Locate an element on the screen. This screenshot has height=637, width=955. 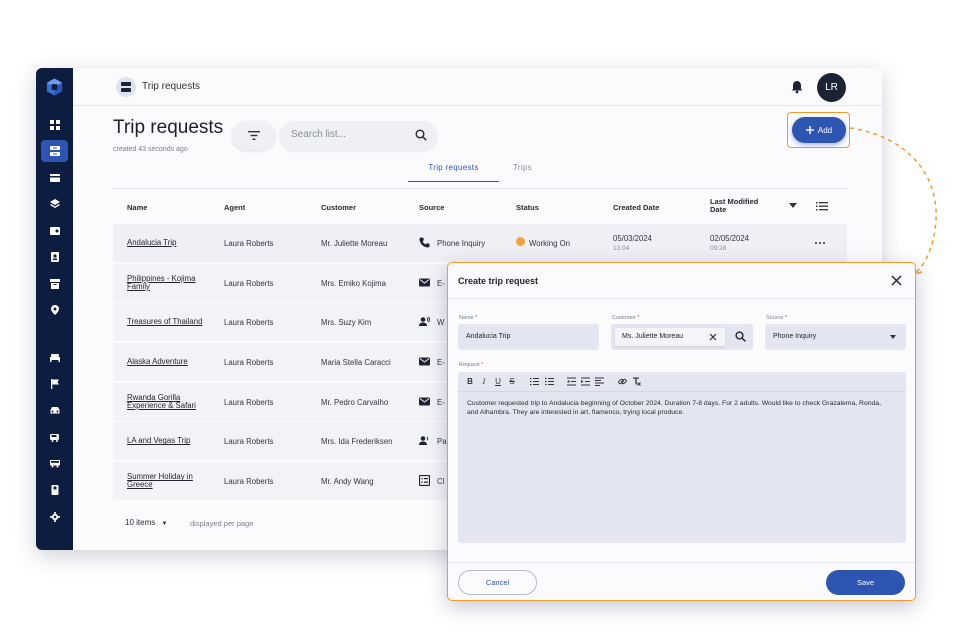
customer-value: Ms. Juliette Moreau is located at coordinates (653, 336).